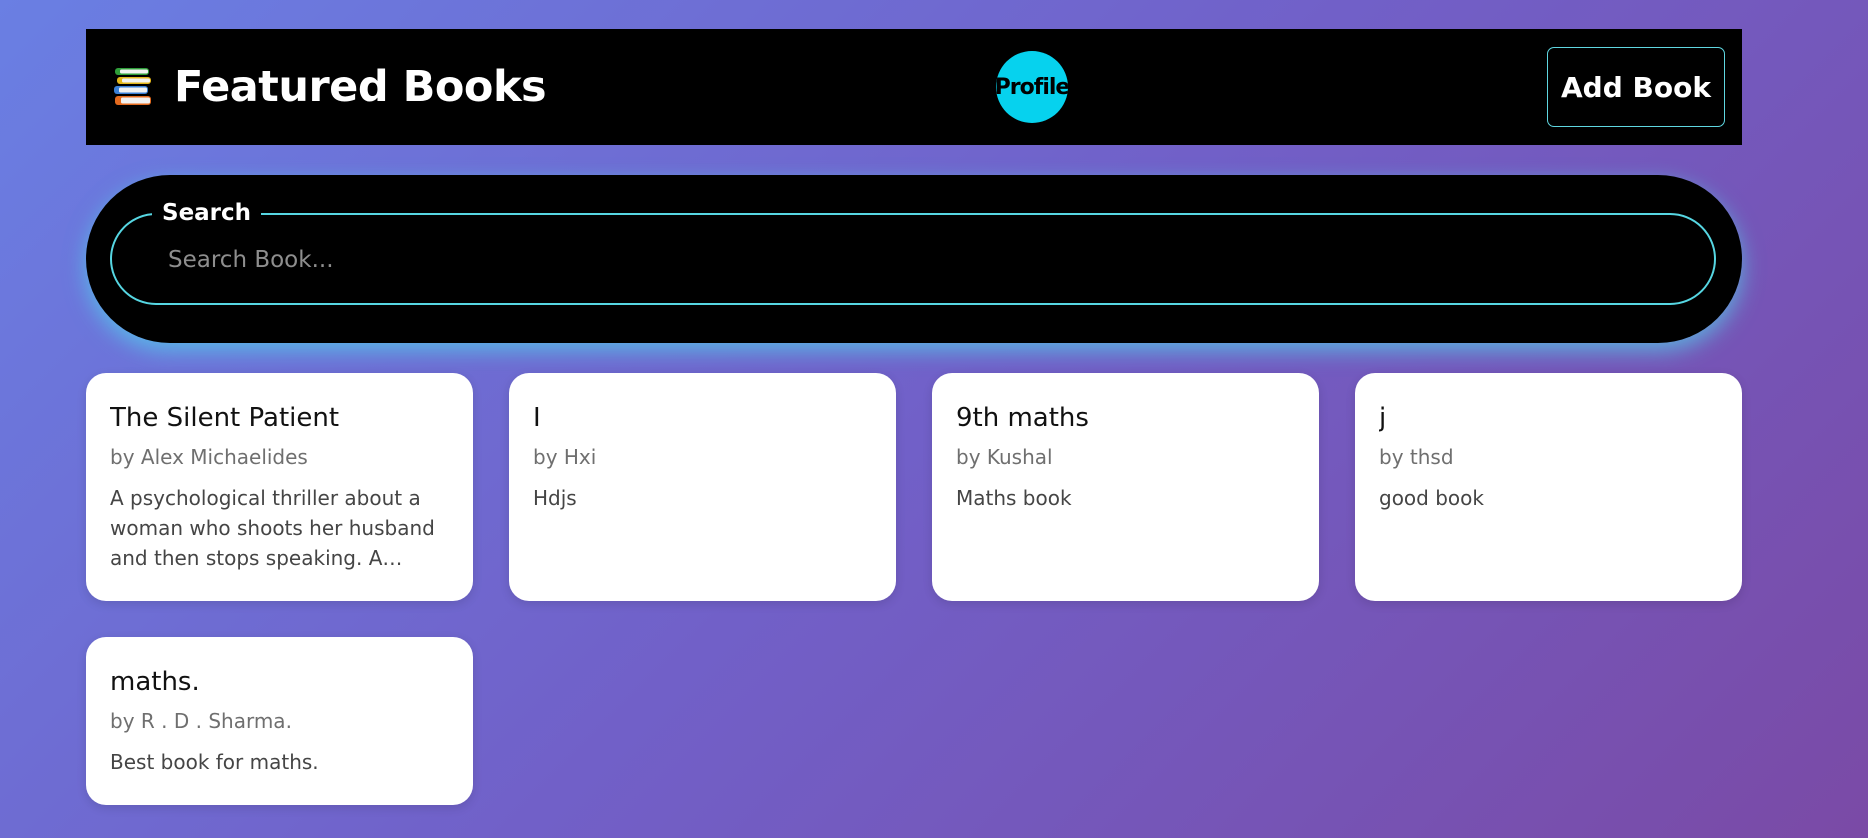  Describe the element at coordinates (209, 457) in the screenshot. I see `book-author: by Alex Michaelides` at that location.